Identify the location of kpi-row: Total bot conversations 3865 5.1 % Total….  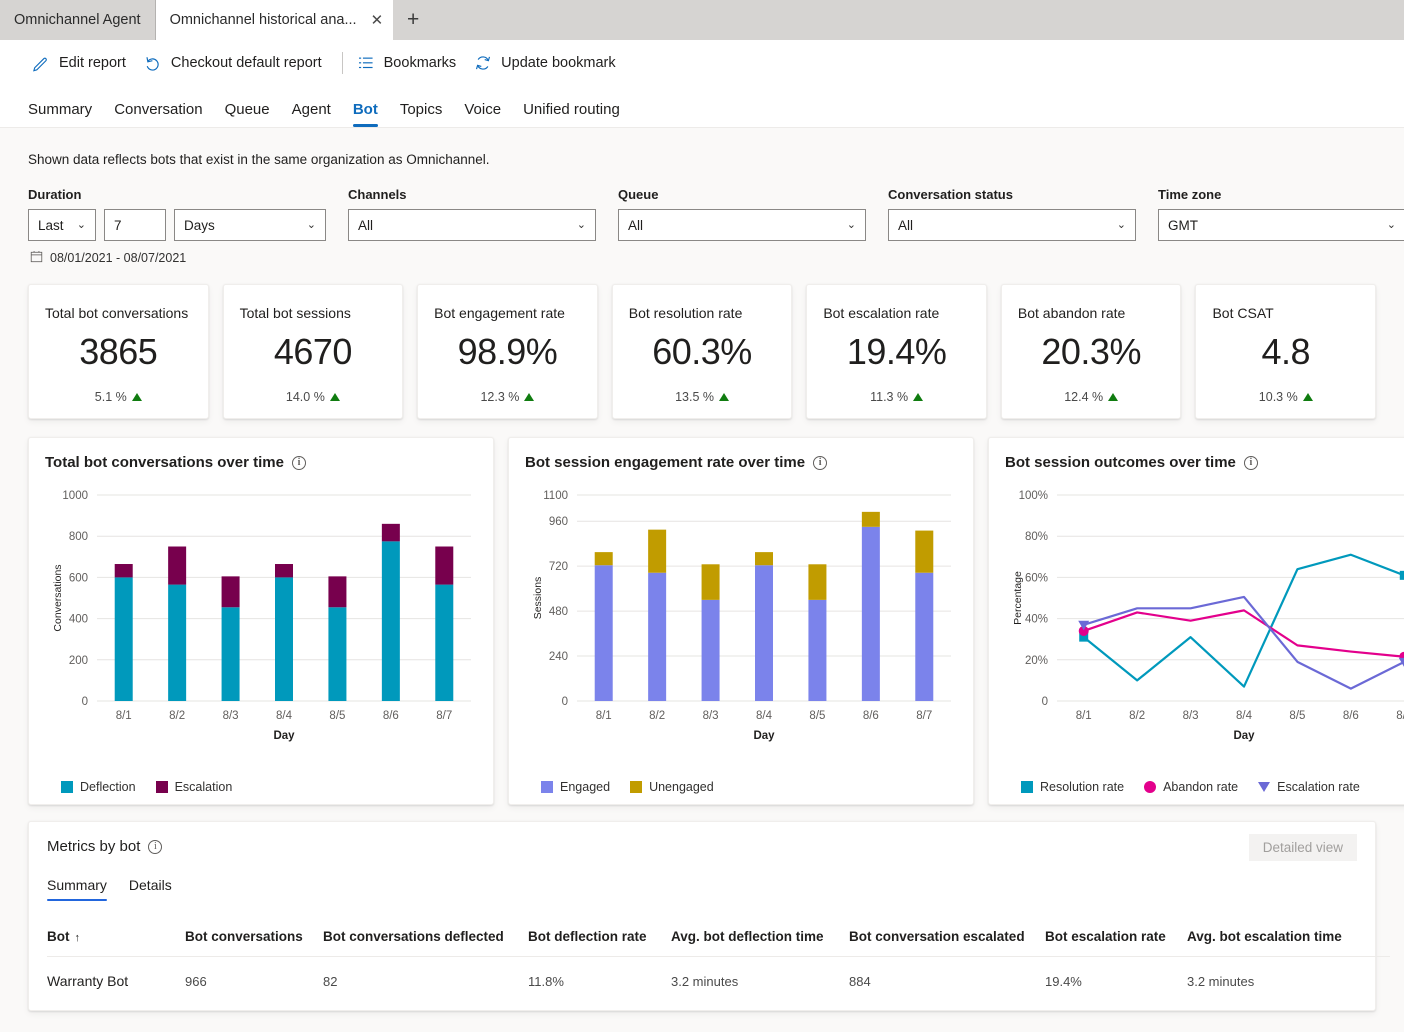
(702, 351).